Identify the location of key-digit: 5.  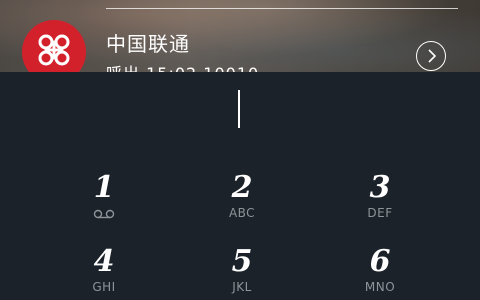
(242, 261).